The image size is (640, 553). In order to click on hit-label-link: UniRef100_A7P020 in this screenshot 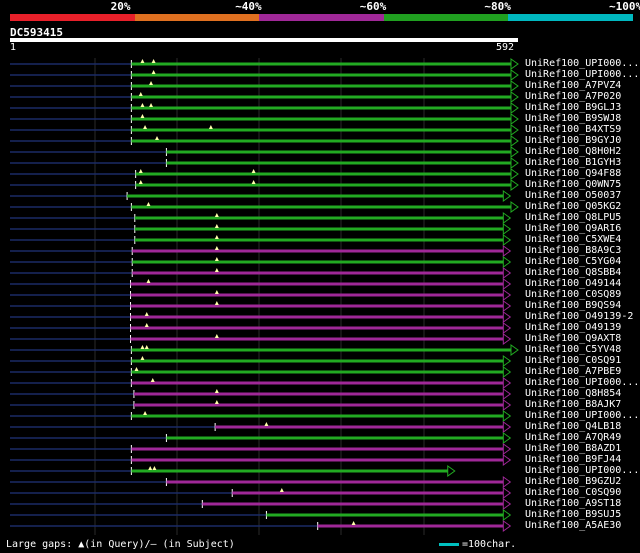, I will do `click(573, 96)`.